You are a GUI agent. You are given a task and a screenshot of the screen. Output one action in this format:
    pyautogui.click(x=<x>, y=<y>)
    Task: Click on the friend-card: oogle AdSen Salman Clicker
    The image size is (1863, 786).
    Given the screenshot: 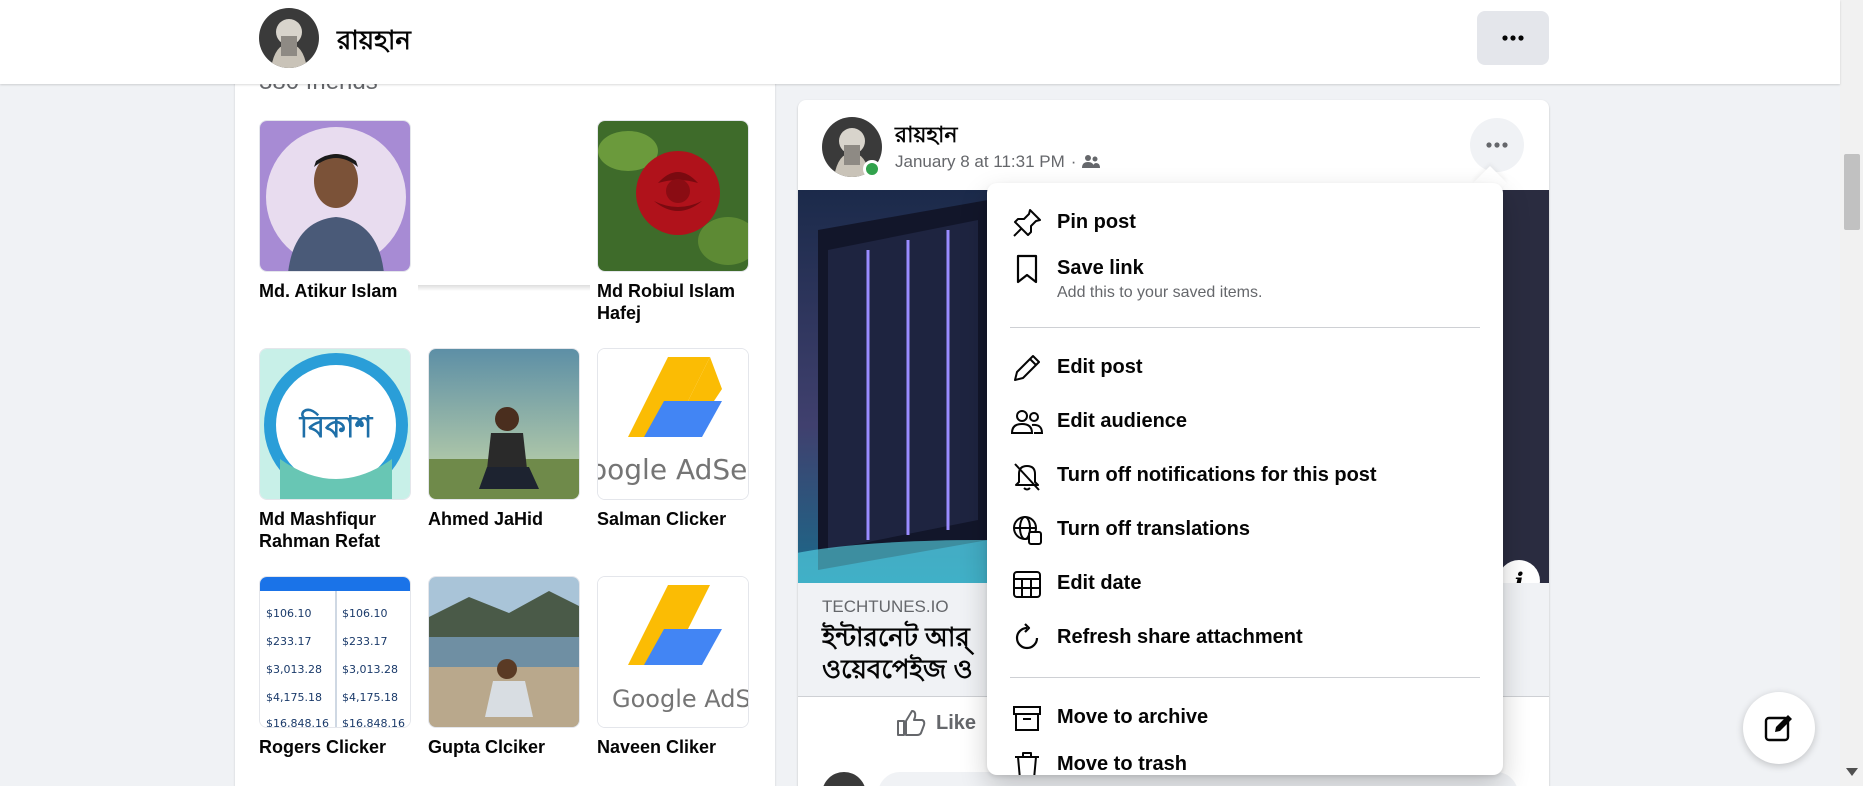 What is the action you would take?
    pyautogui.click(x=674, y=439)
    